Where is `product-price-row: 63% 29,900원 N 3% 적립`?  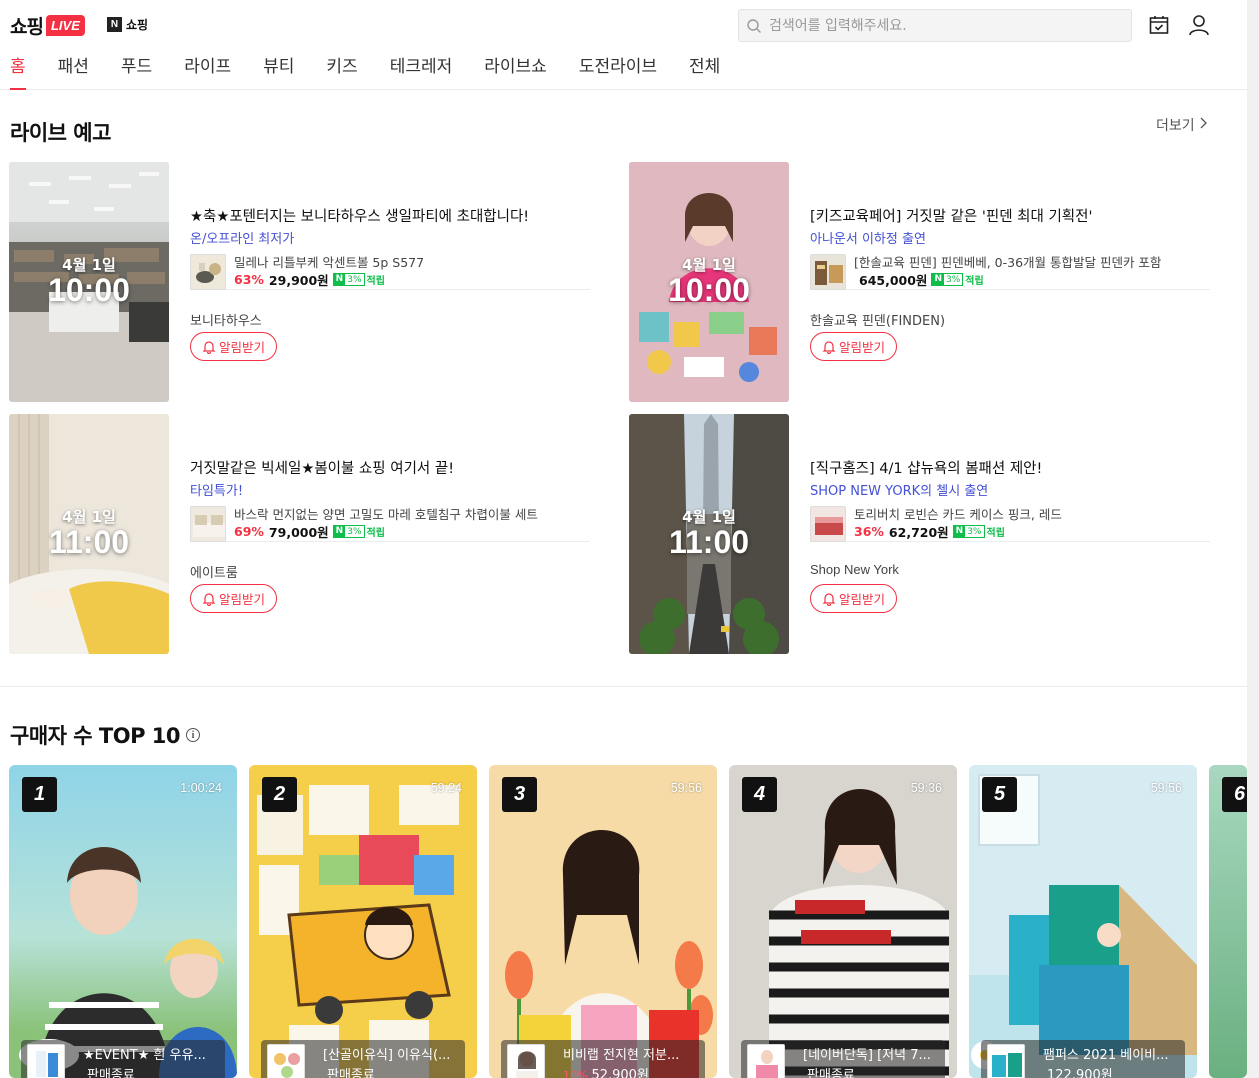
product-price-row: 63% 29,900원 N 3% 적립 is located at coordinates (309, 279).